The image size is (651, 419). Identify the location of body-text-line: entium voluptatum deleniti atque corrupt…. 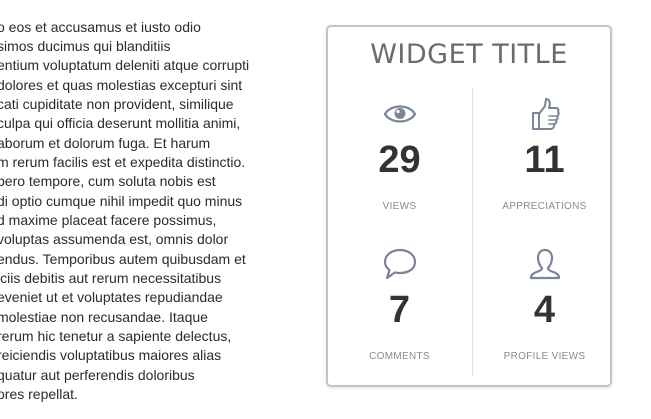
(125, 65).